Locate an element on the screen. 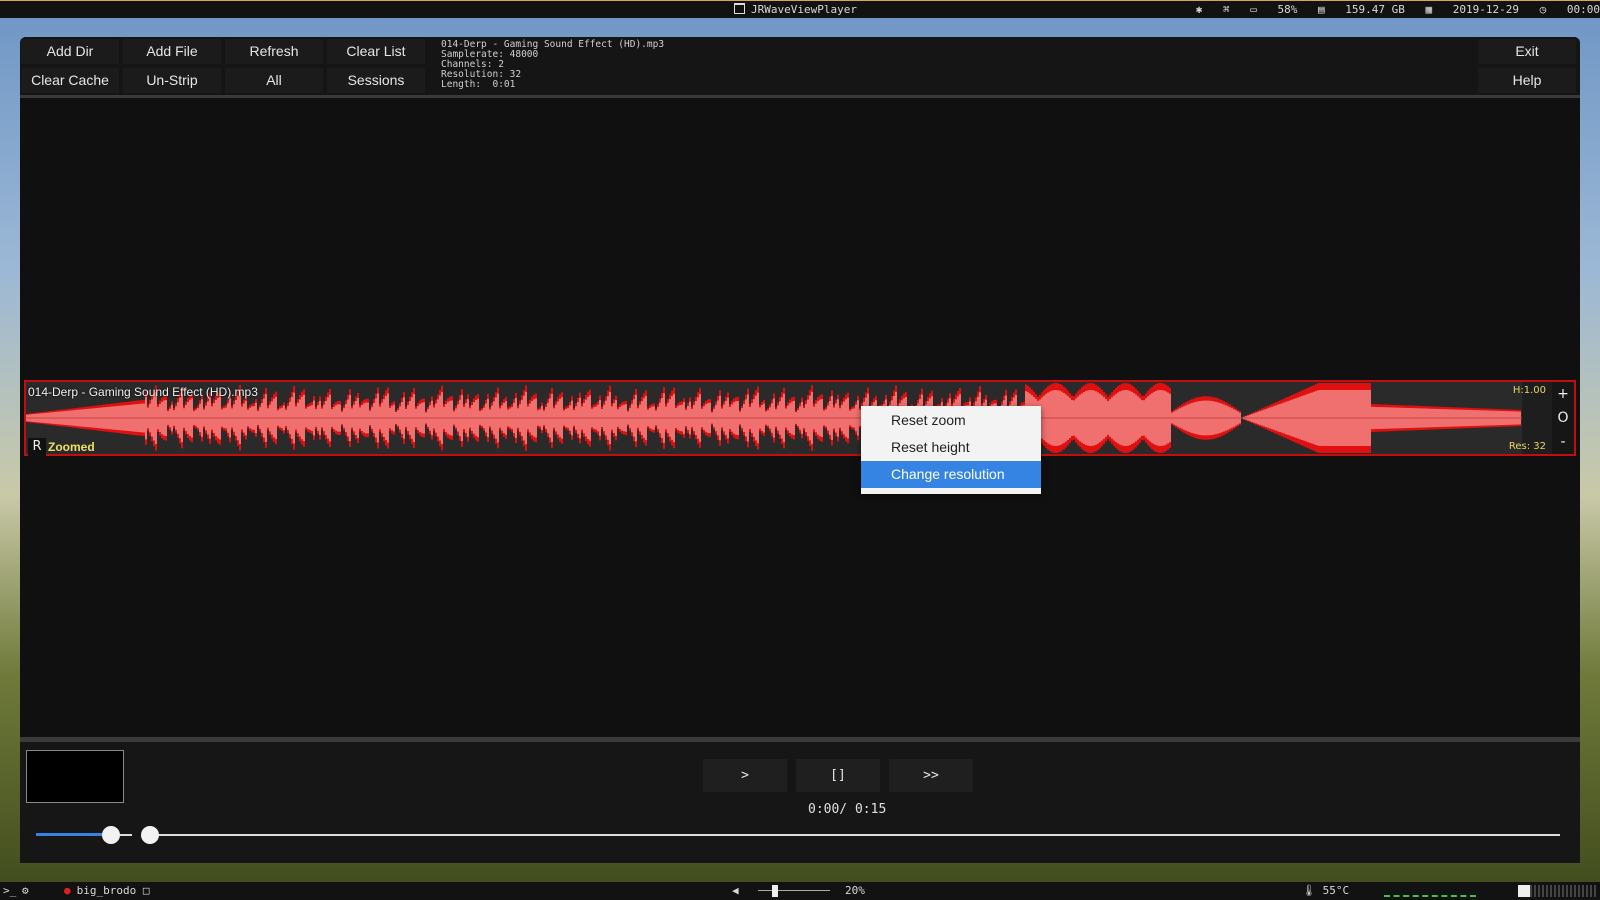 This screenshot has width=1600, height=900. volume-knob is located at coordinates (110, 835).